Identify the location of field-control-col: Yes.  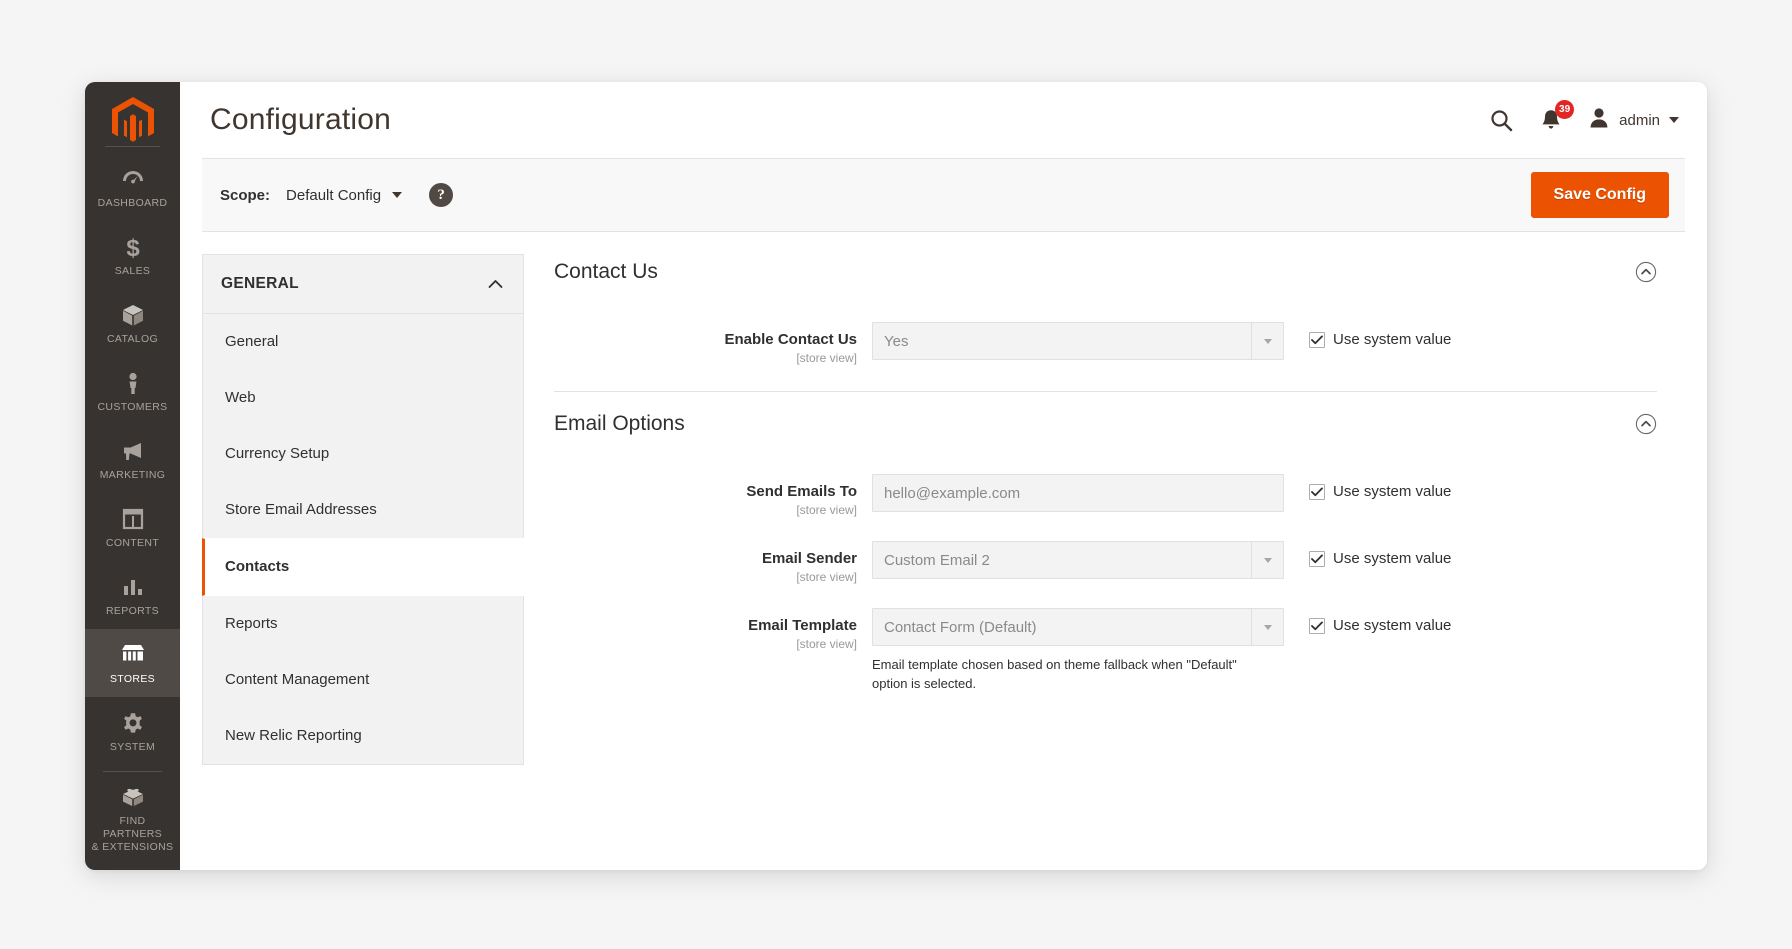
(1078, 341).